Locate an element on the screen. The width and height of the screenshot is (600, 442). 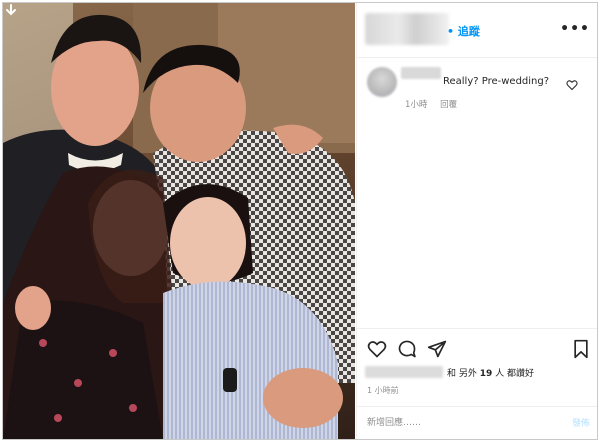
bookmark-icon is located at coordinates (581, 349).